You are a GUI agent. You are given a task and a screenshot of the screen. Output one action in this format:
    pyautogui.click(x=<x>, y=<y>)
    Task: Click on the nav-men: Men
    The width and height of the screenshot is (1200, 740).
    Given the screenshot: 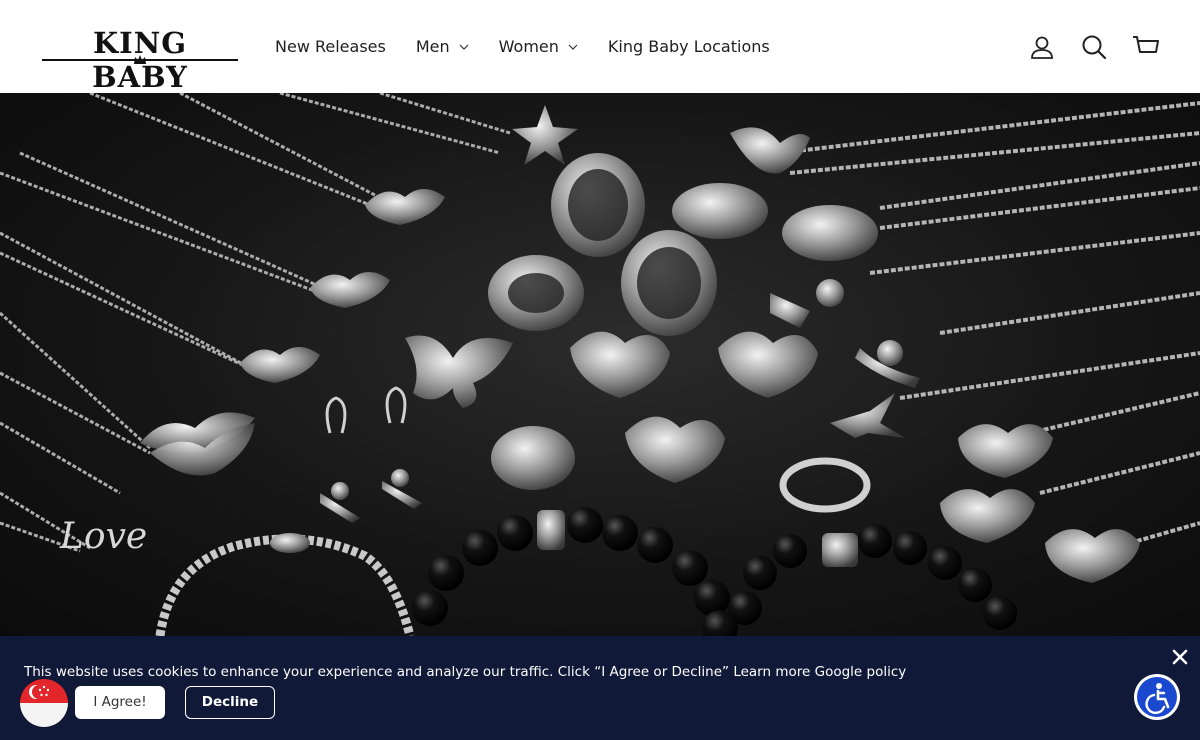 What is the action you would take?
    pyautogui.click(x=442, y=47)
    